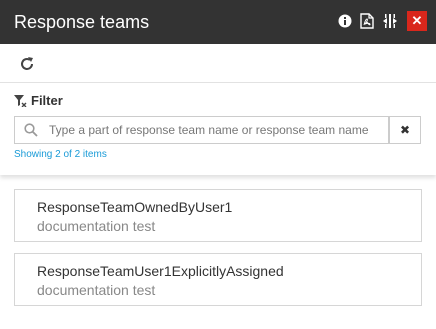 The width and height of the screenshot is (436, 329). I want to click on team-name: ResponseTeamUser1ExplicitlyAssigned, so click(160, 271).